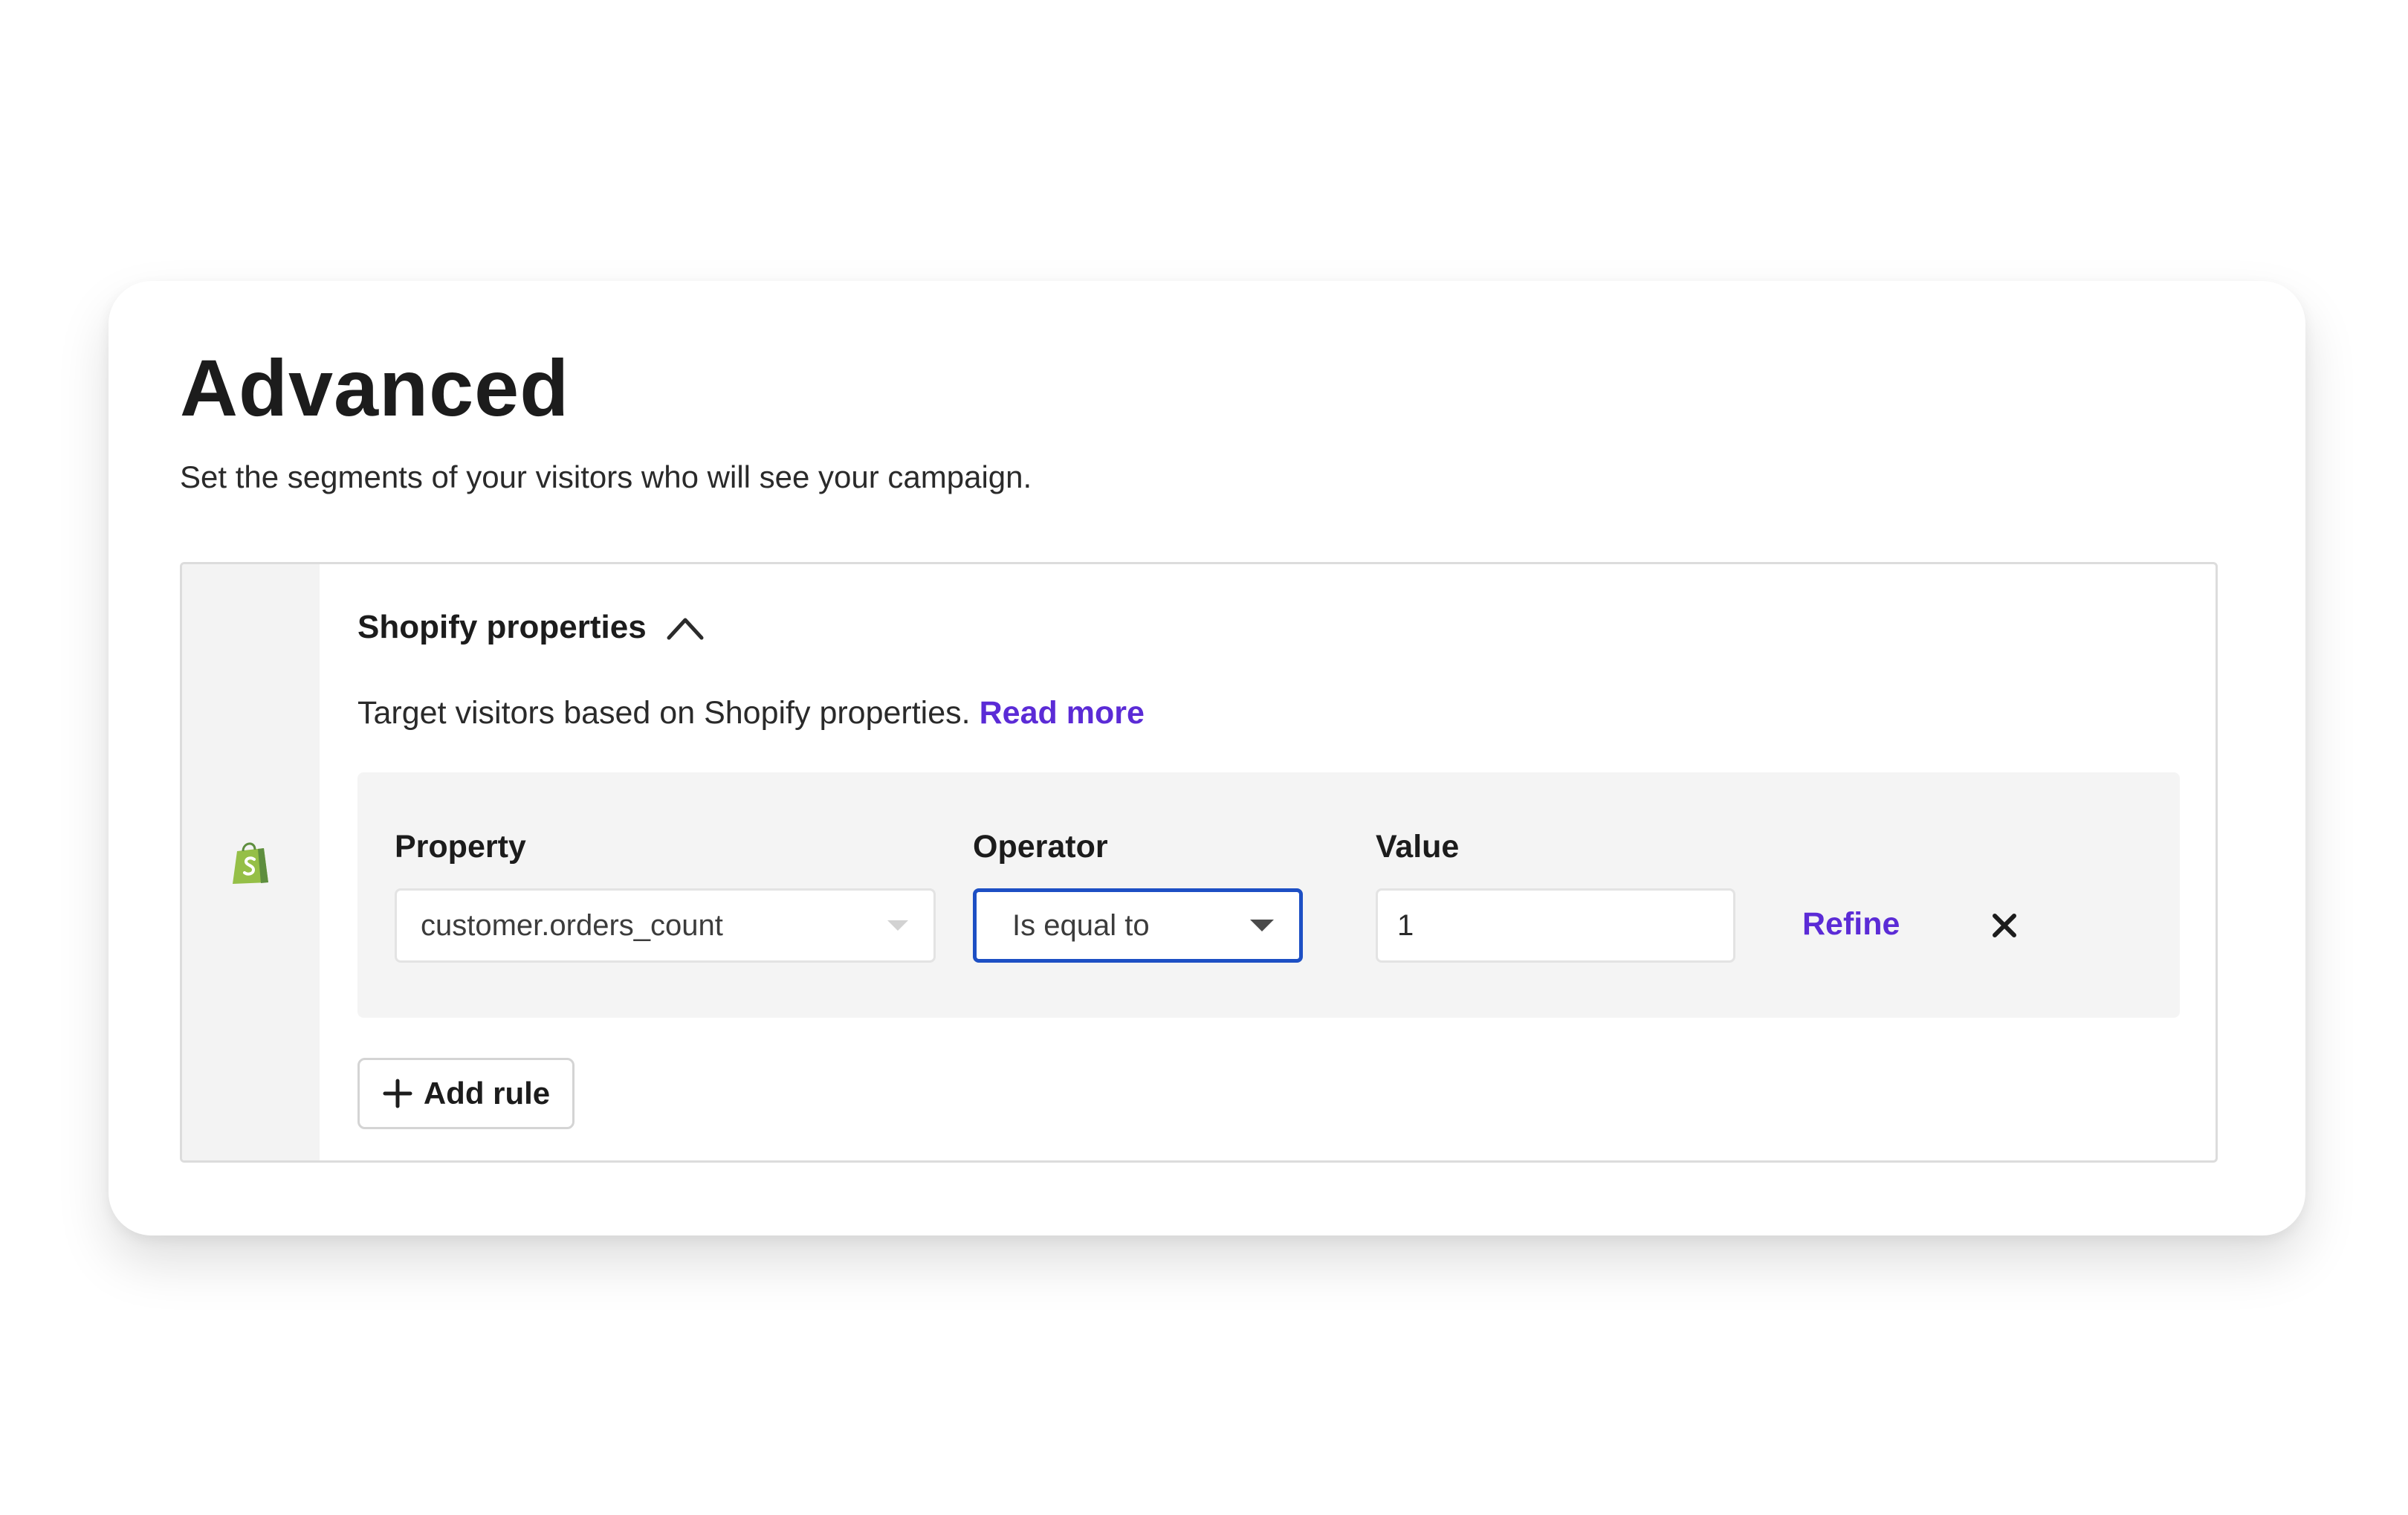  I want to click on value-input: 1, so click(1556, 925).